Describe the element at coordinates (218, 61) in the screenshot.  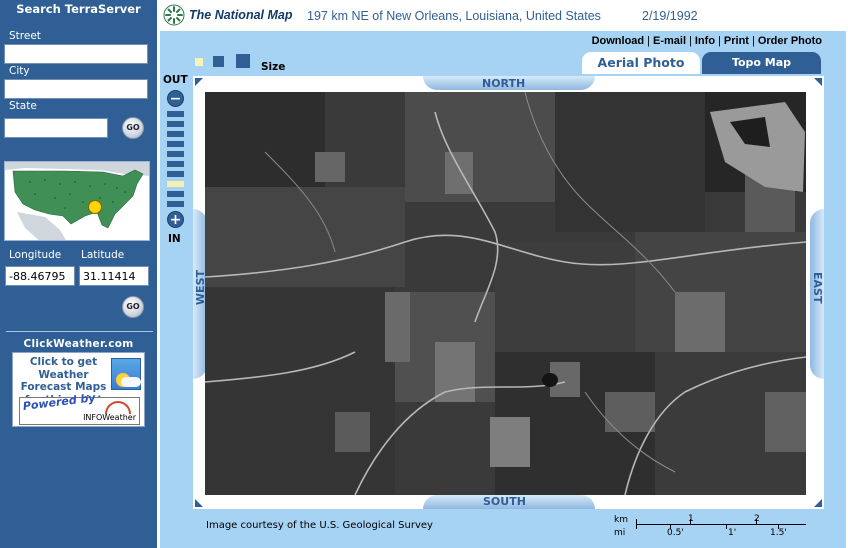
I see `size-medium-button` at that location.